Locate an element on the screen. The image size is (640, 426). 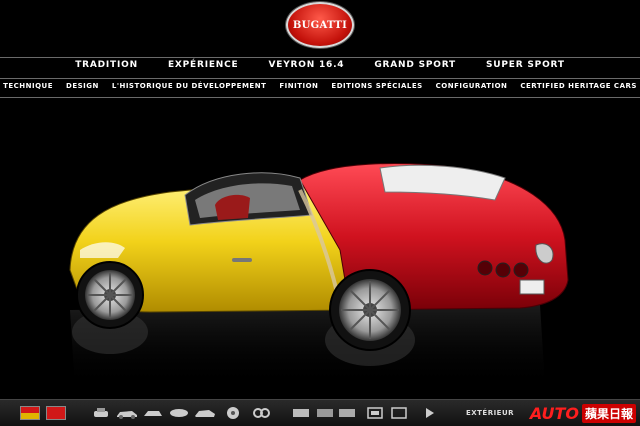
play-icon is located at coordinates (430, 413).